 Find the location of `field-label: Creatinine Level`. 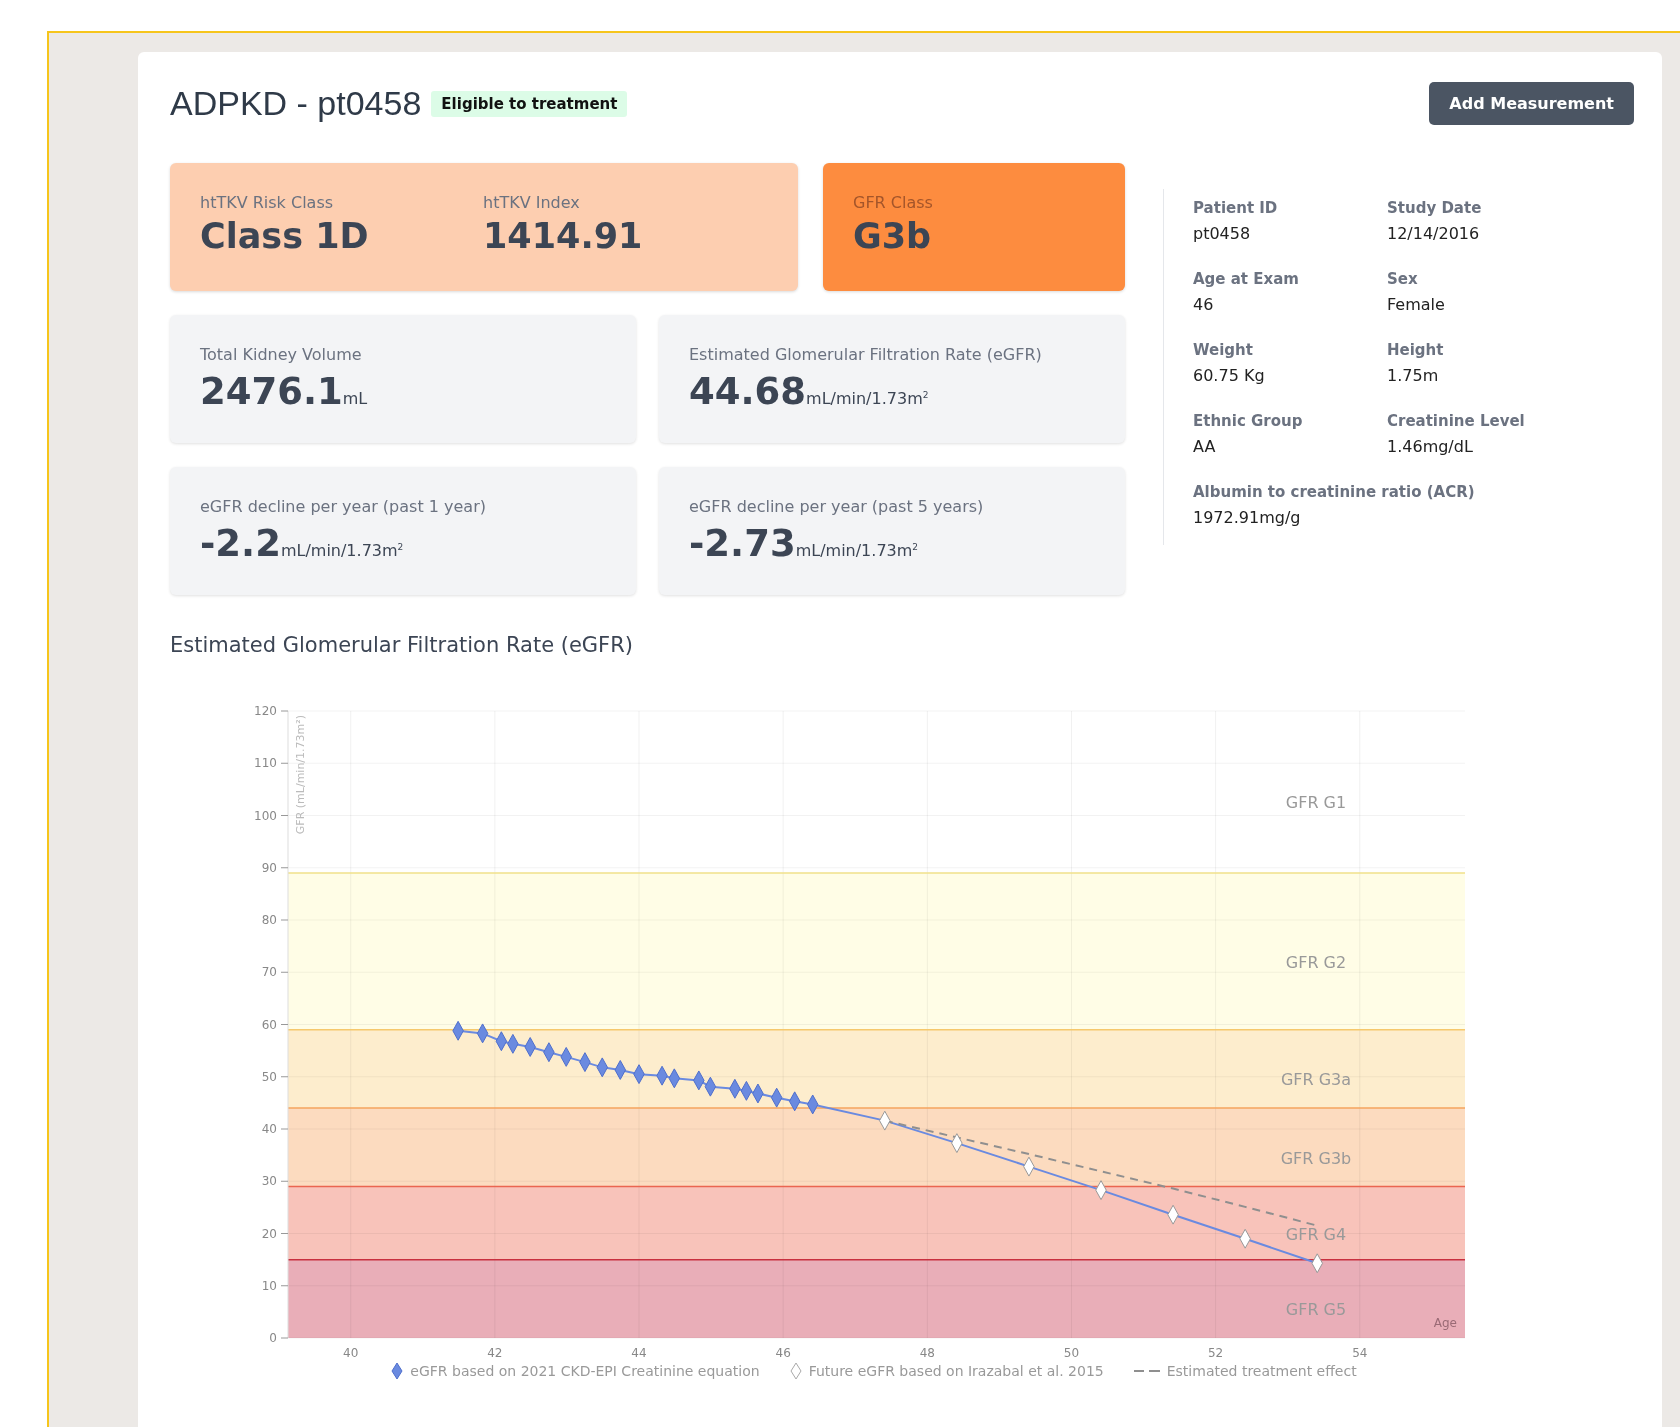

field-label: Creatinine Level is located at coordinates (1456, 421).